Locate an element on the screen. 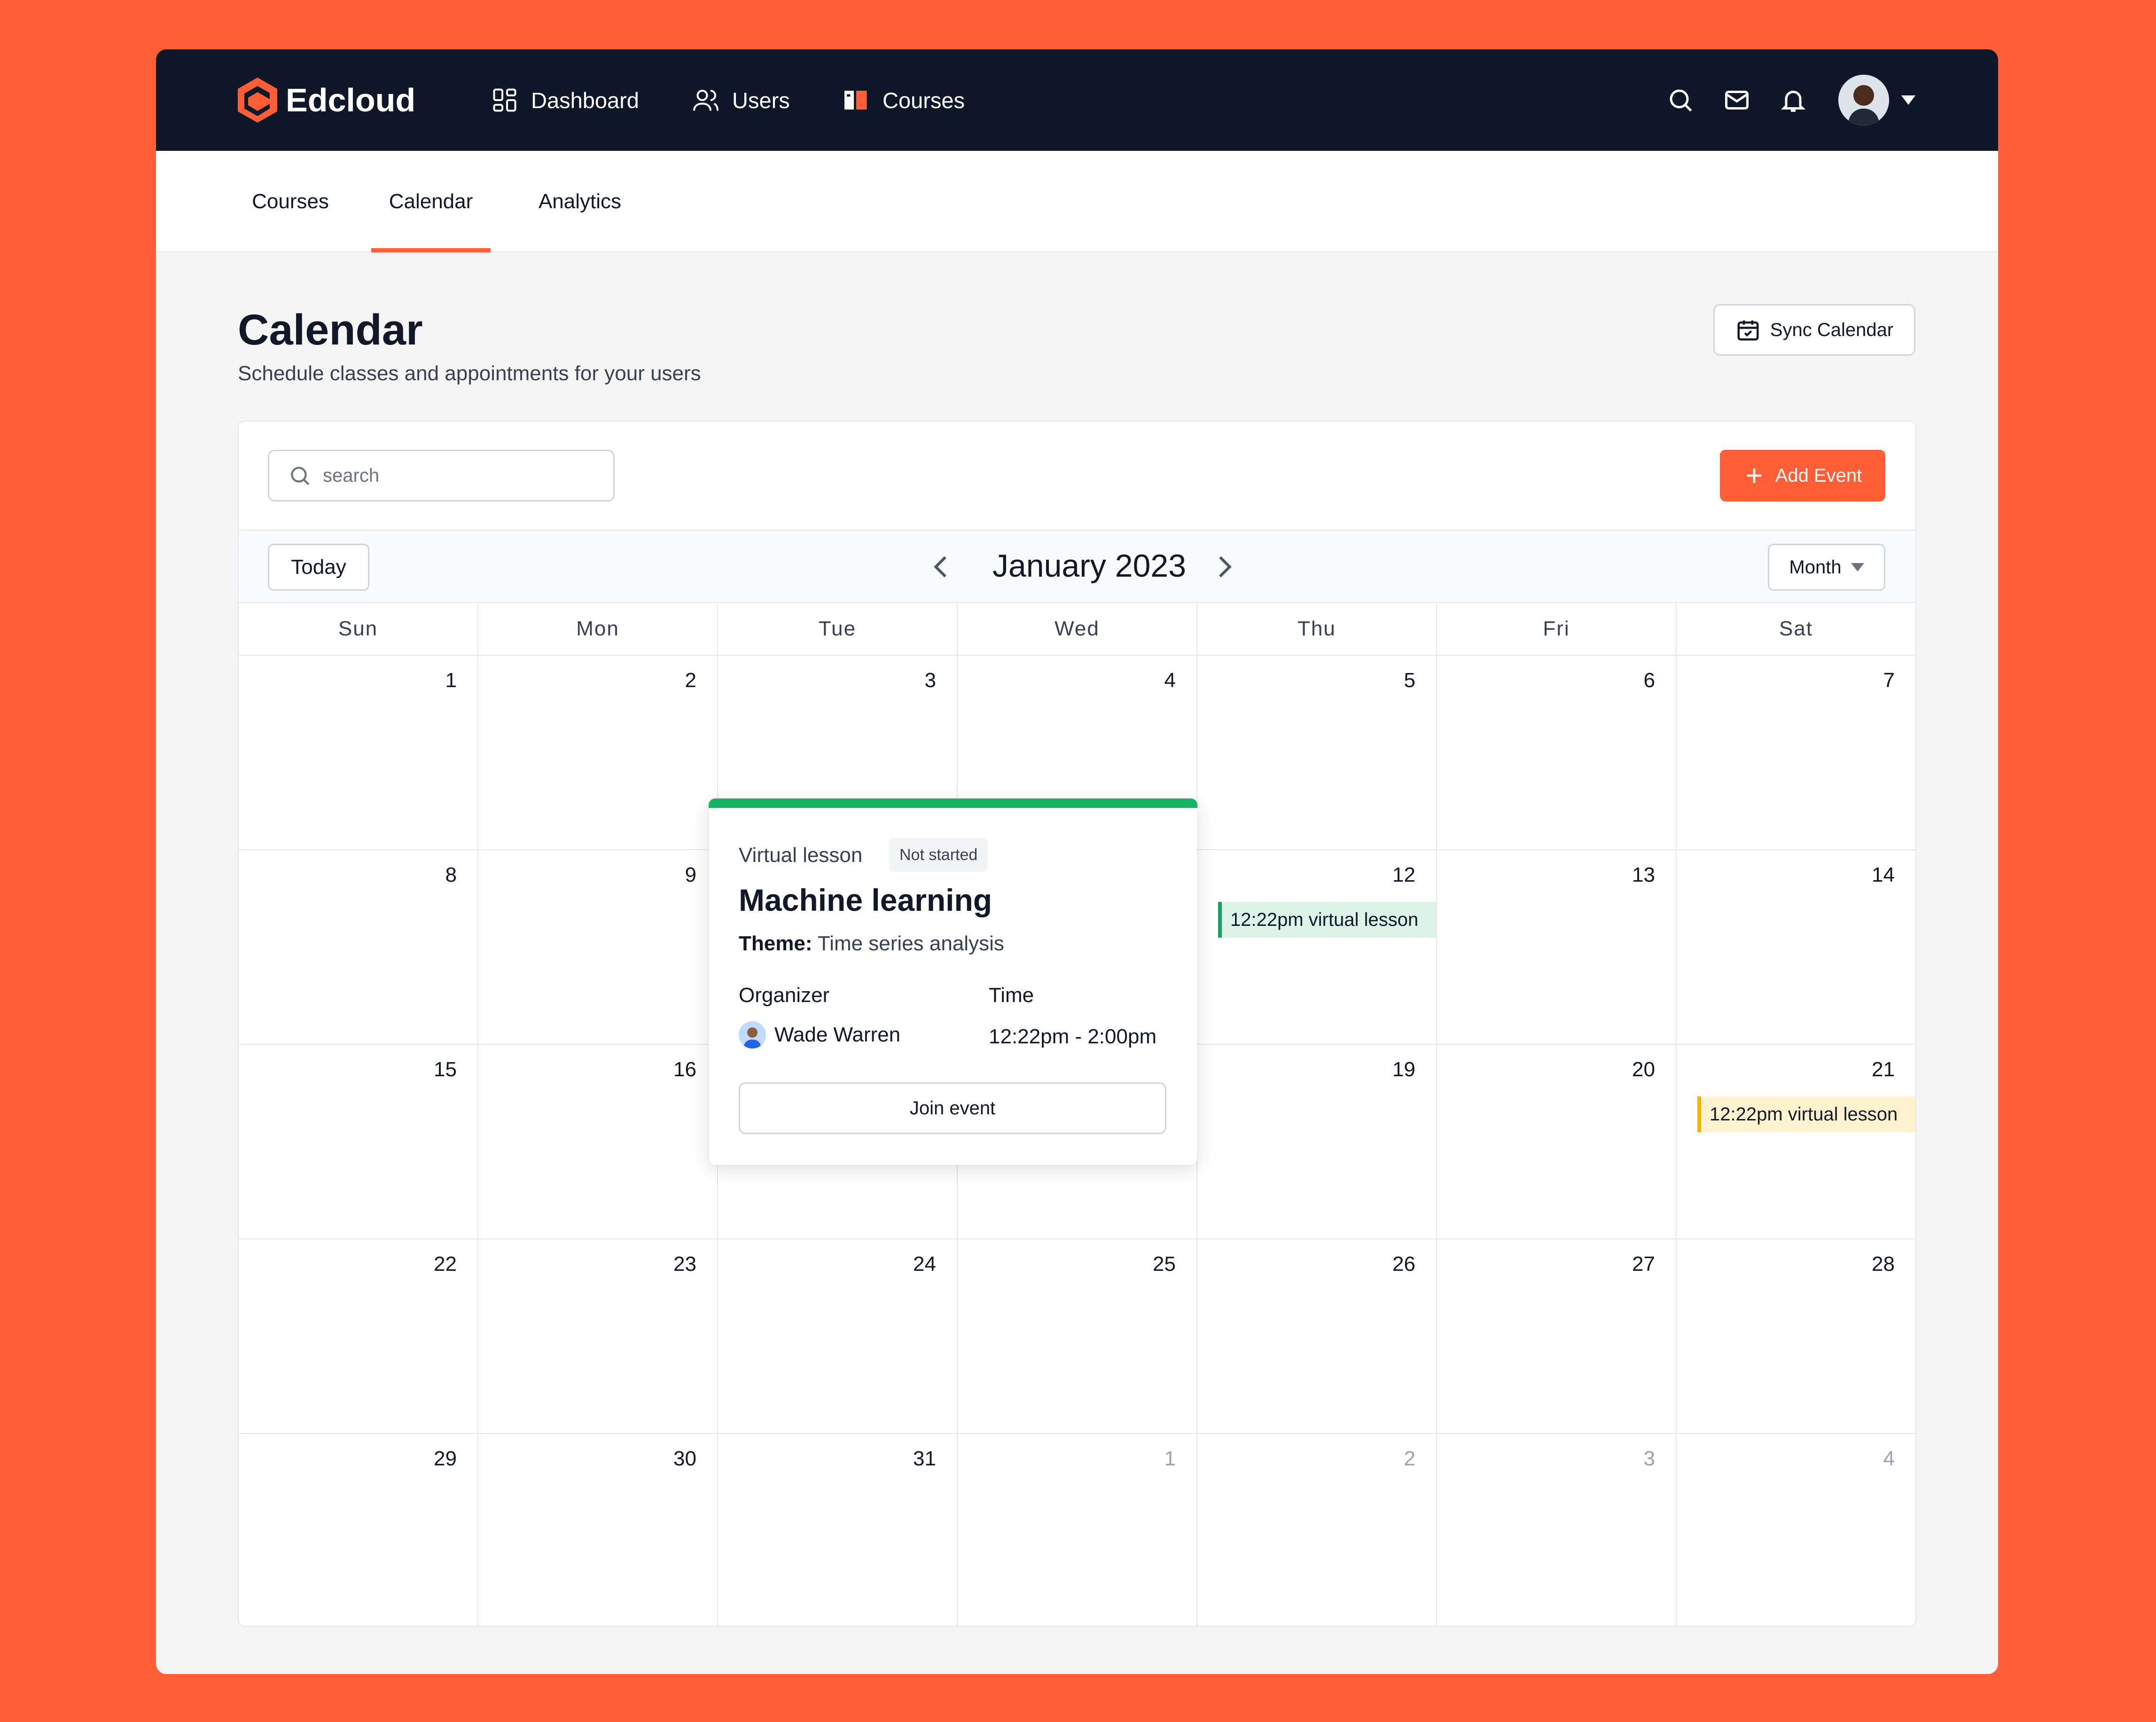  day-number: 16 is located at coordinates (684, 1069).